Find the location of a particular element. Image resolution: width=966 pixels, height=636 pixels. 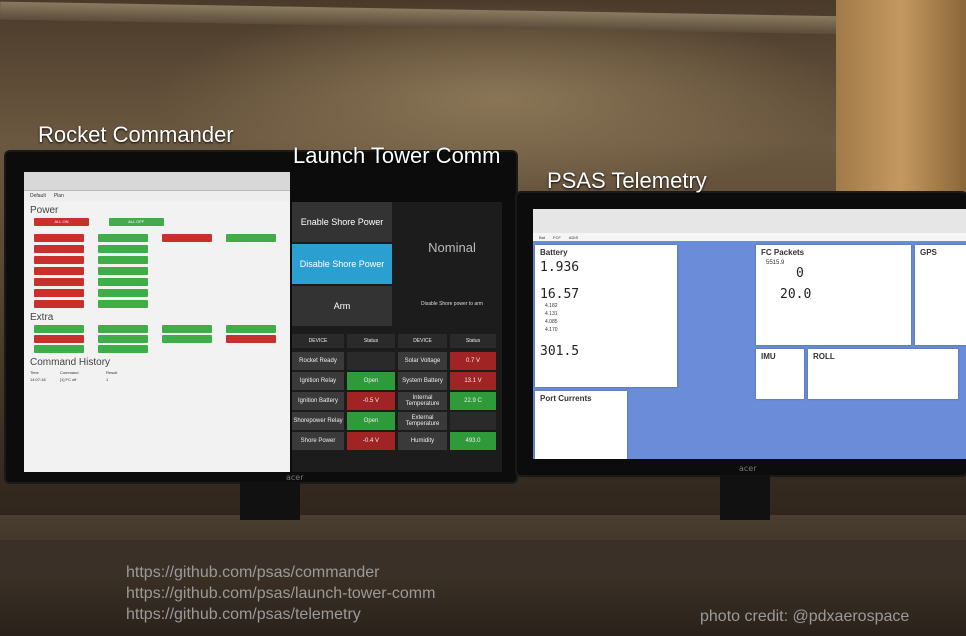

battery-title: Battery is located at coordinates (554, 252).